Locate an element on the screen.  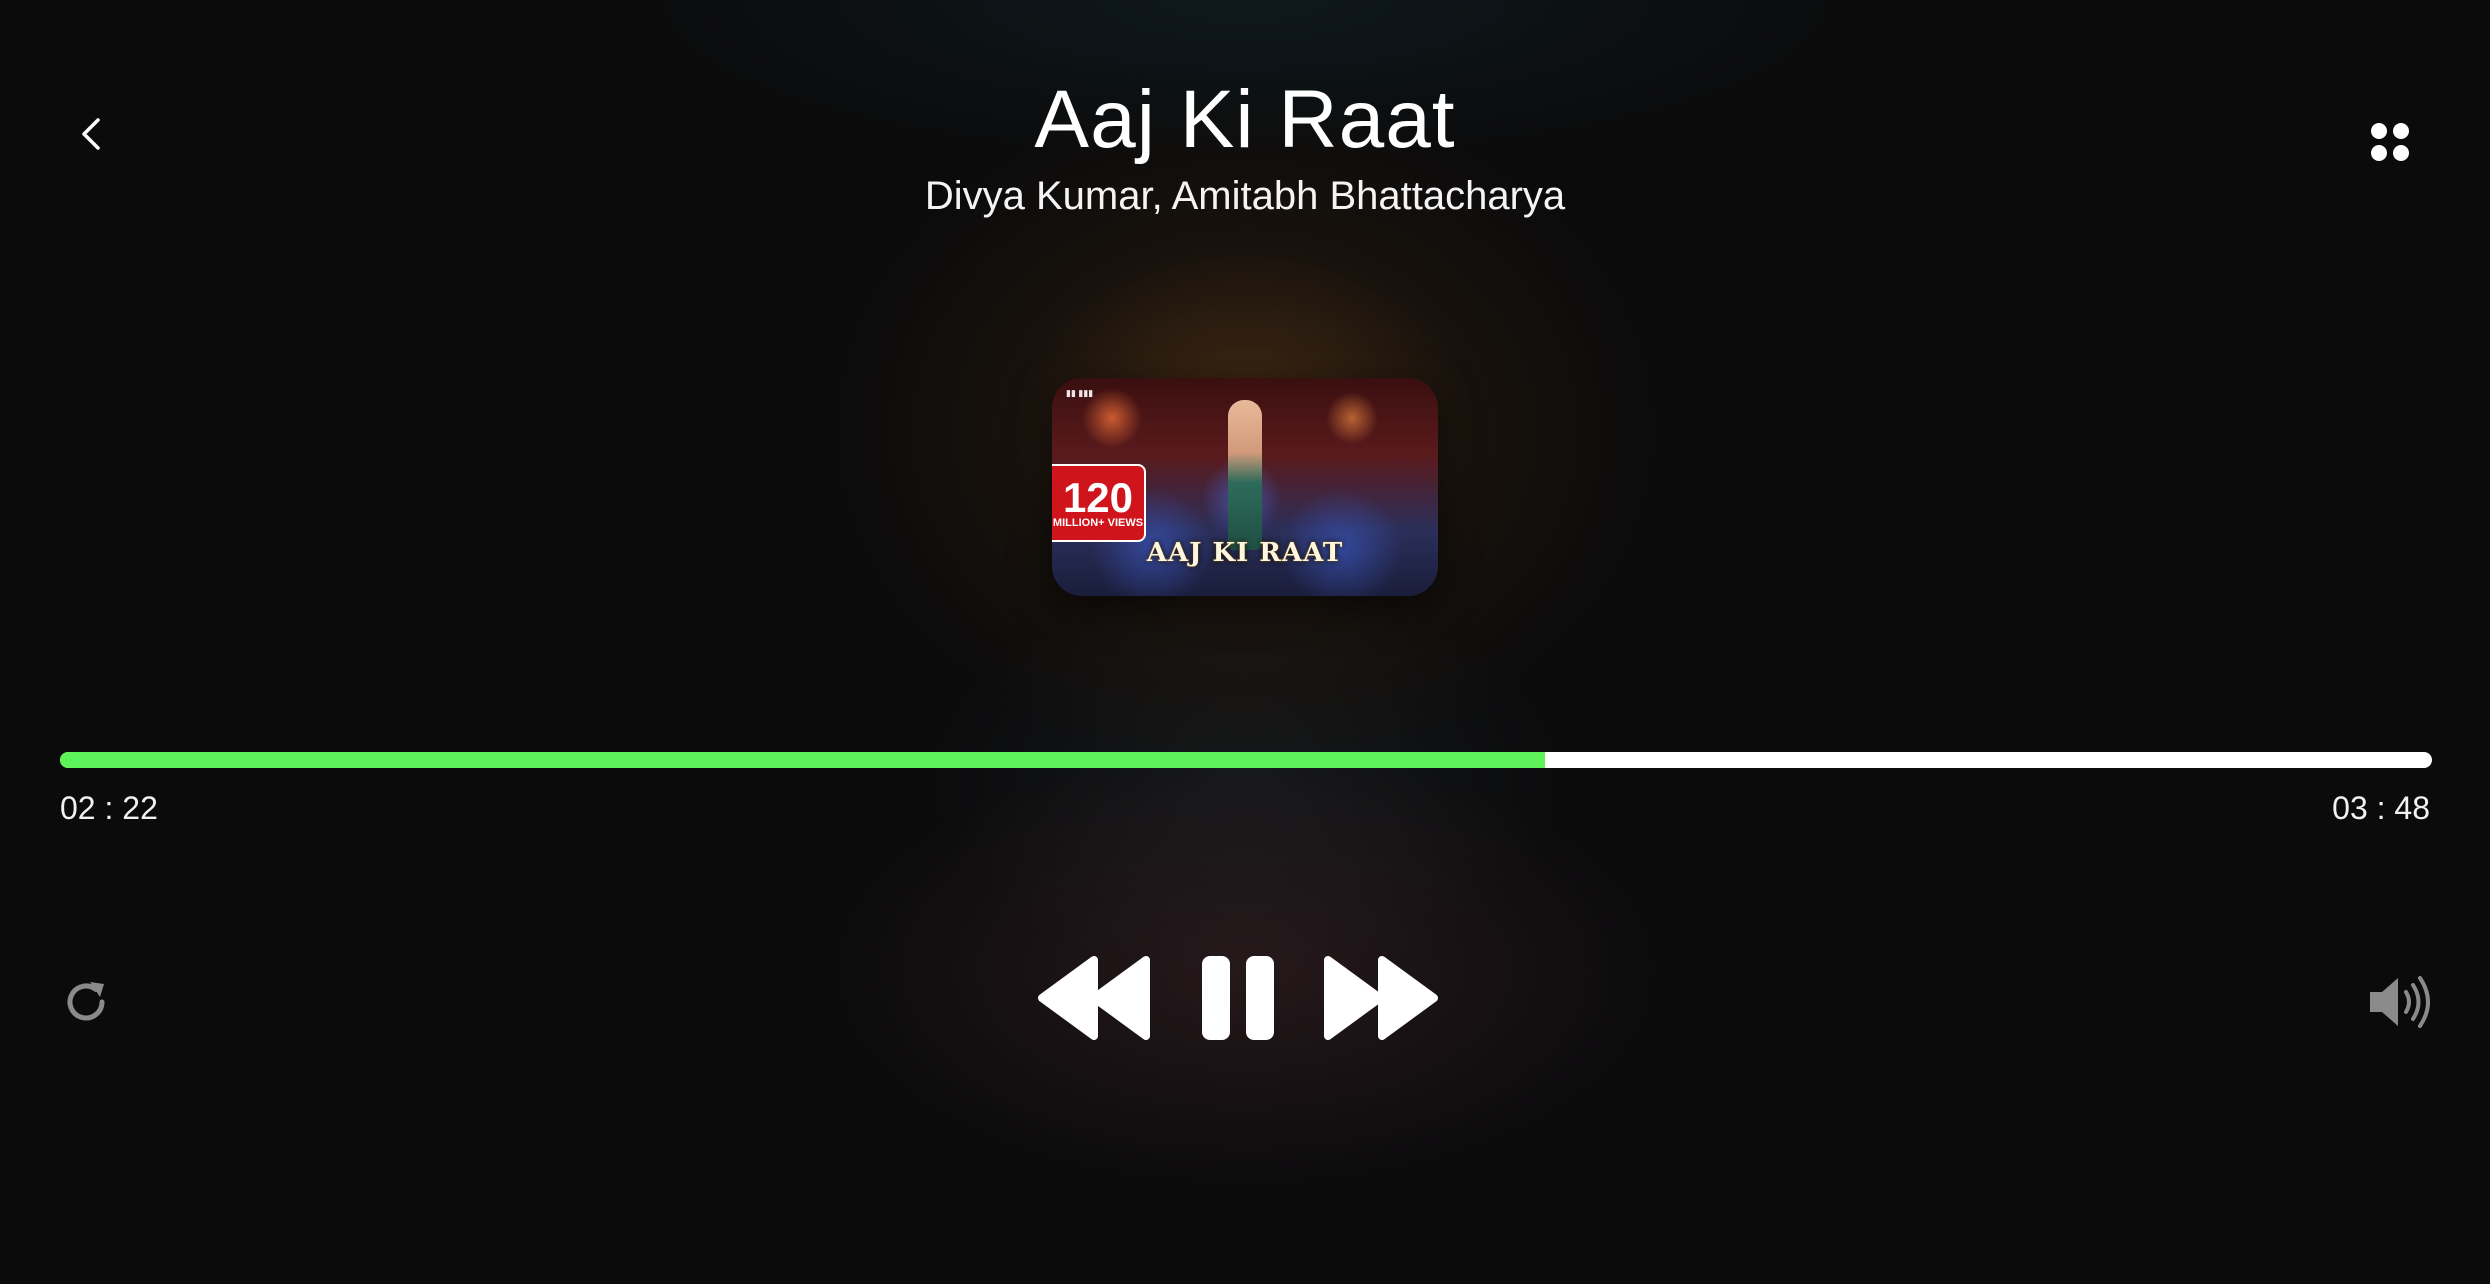
song-title: Aaj Ki Raat is located at coordinates (1245, 119).